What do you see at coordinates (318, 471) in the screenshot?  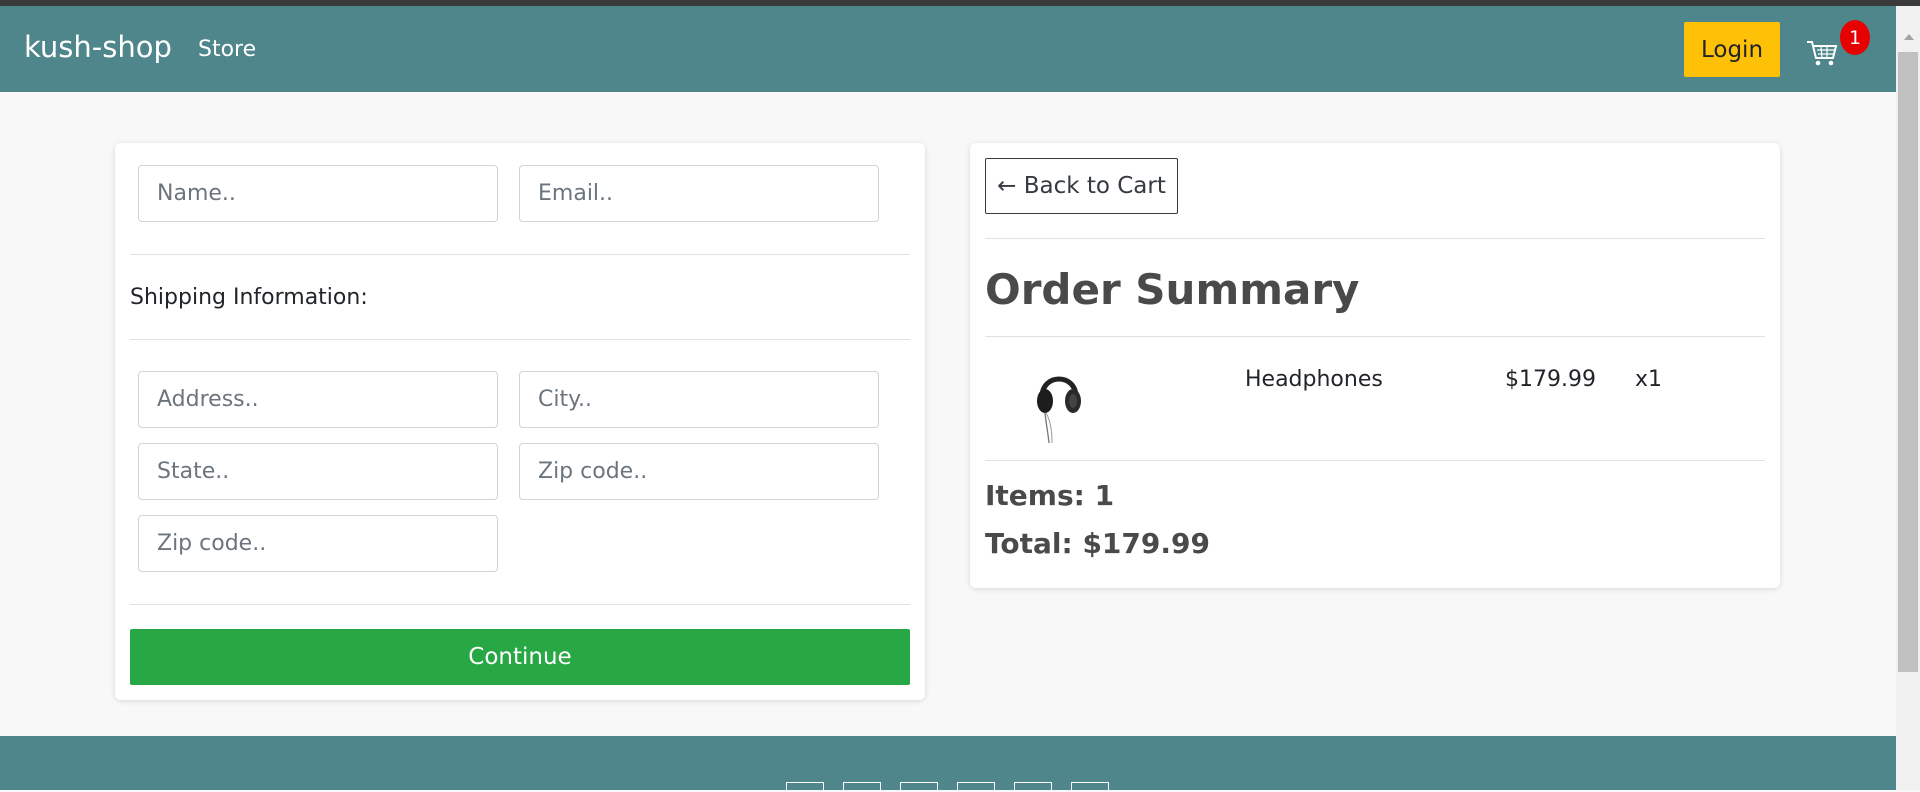 I see `state-input` at bounding box center [318, 471].